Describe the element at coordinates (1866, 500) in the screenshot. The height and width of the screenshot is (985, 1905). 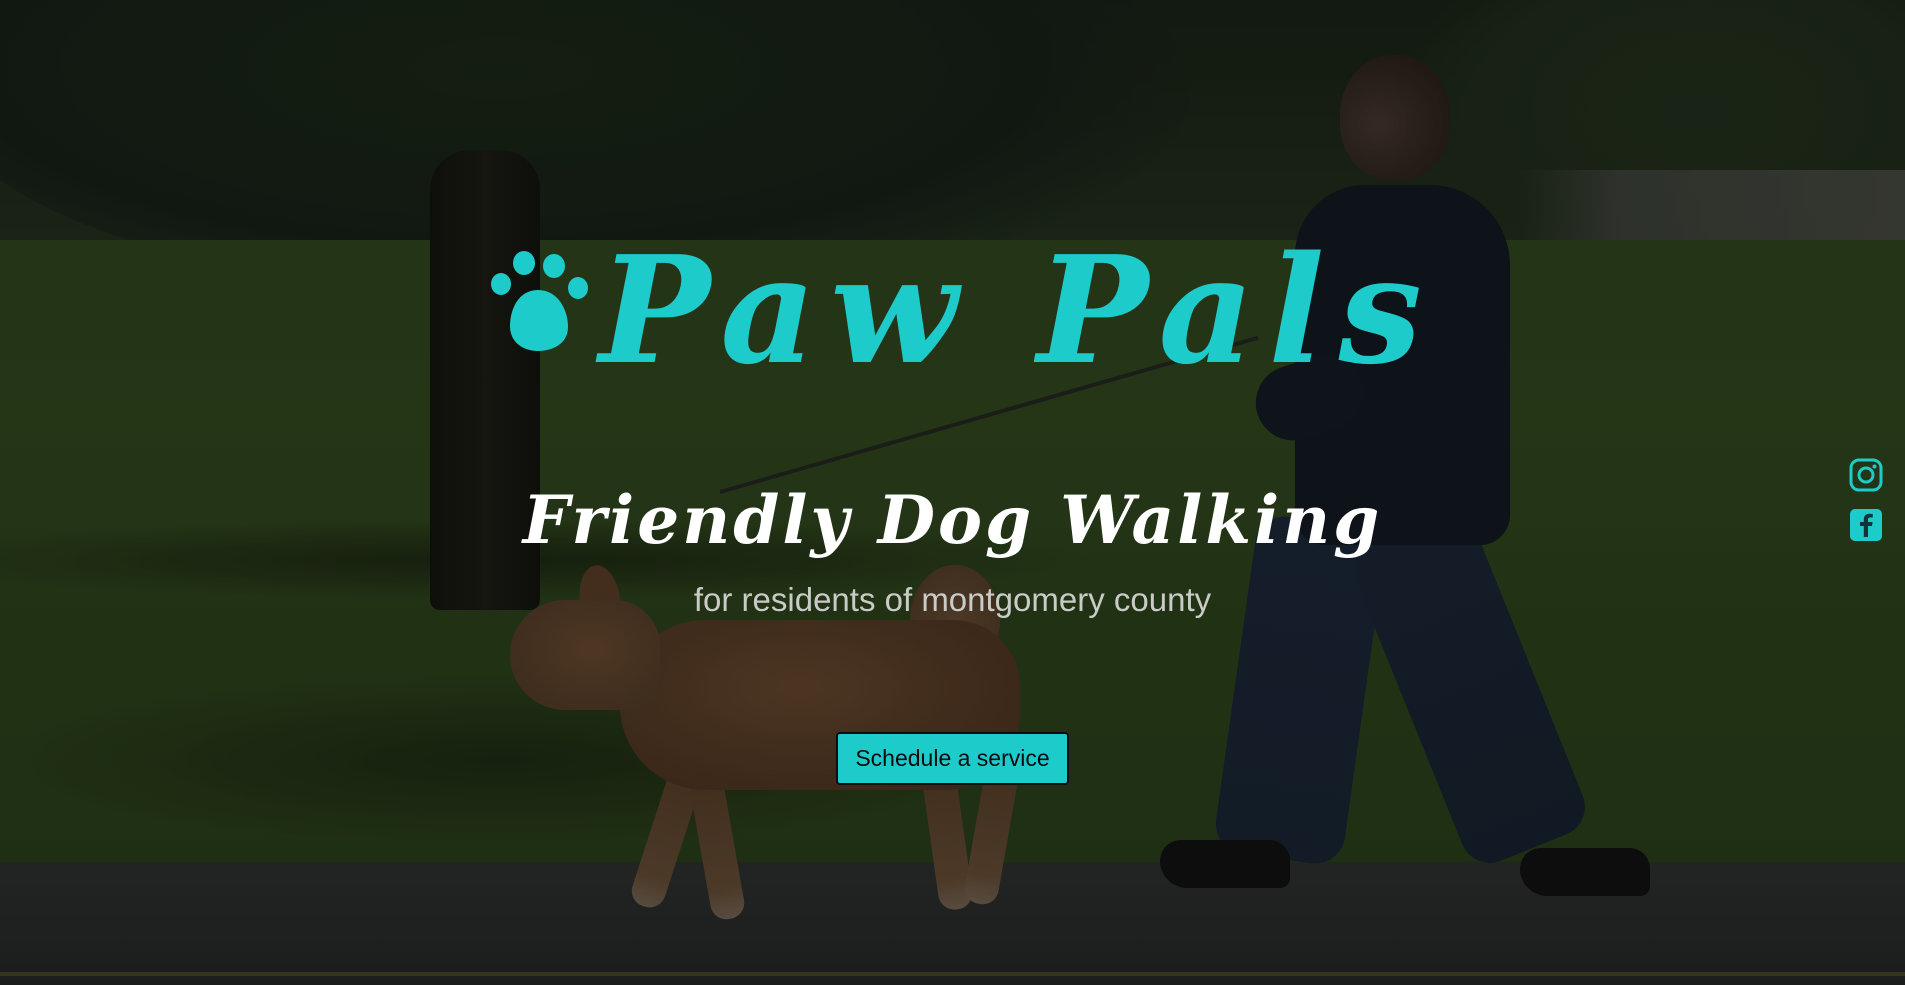
I see `social-links` at that location.